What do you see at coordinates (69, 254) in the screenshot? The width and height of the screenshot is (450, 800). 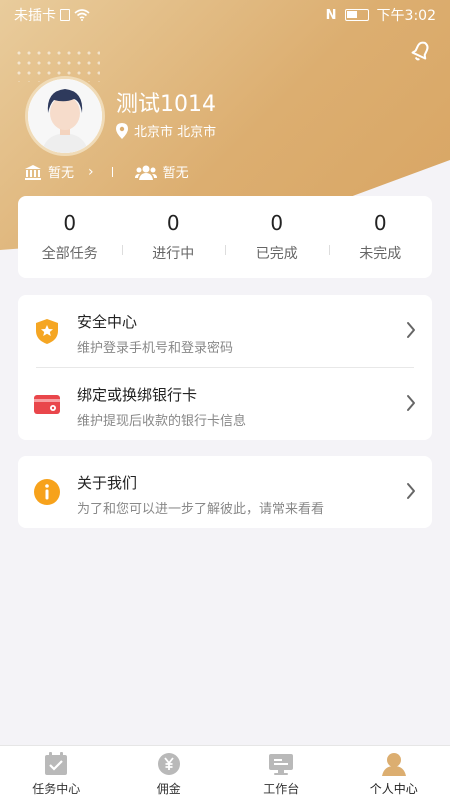 I see `stat-label: 全部任务` at bounding box center [69, 254].